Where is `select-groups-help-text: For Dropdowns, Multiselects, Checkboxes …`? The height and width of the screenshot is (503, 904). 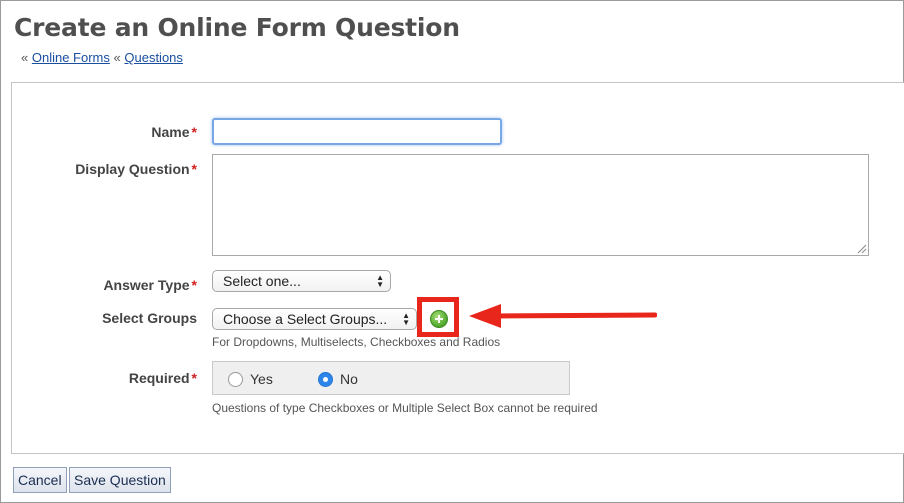
select-groups-help-text: For Dropdowns, Multiselects, Checkboxes … is located at coordinates (356, 342).